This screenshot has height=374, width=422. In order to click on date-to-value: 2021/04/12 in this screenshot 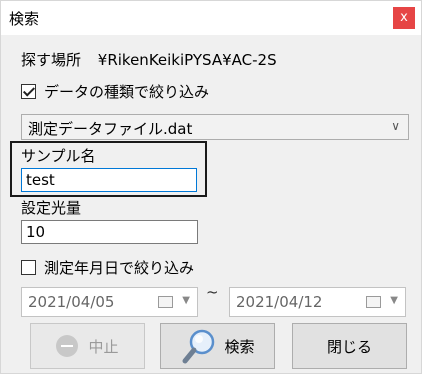, I will do `click(279, 302)`.